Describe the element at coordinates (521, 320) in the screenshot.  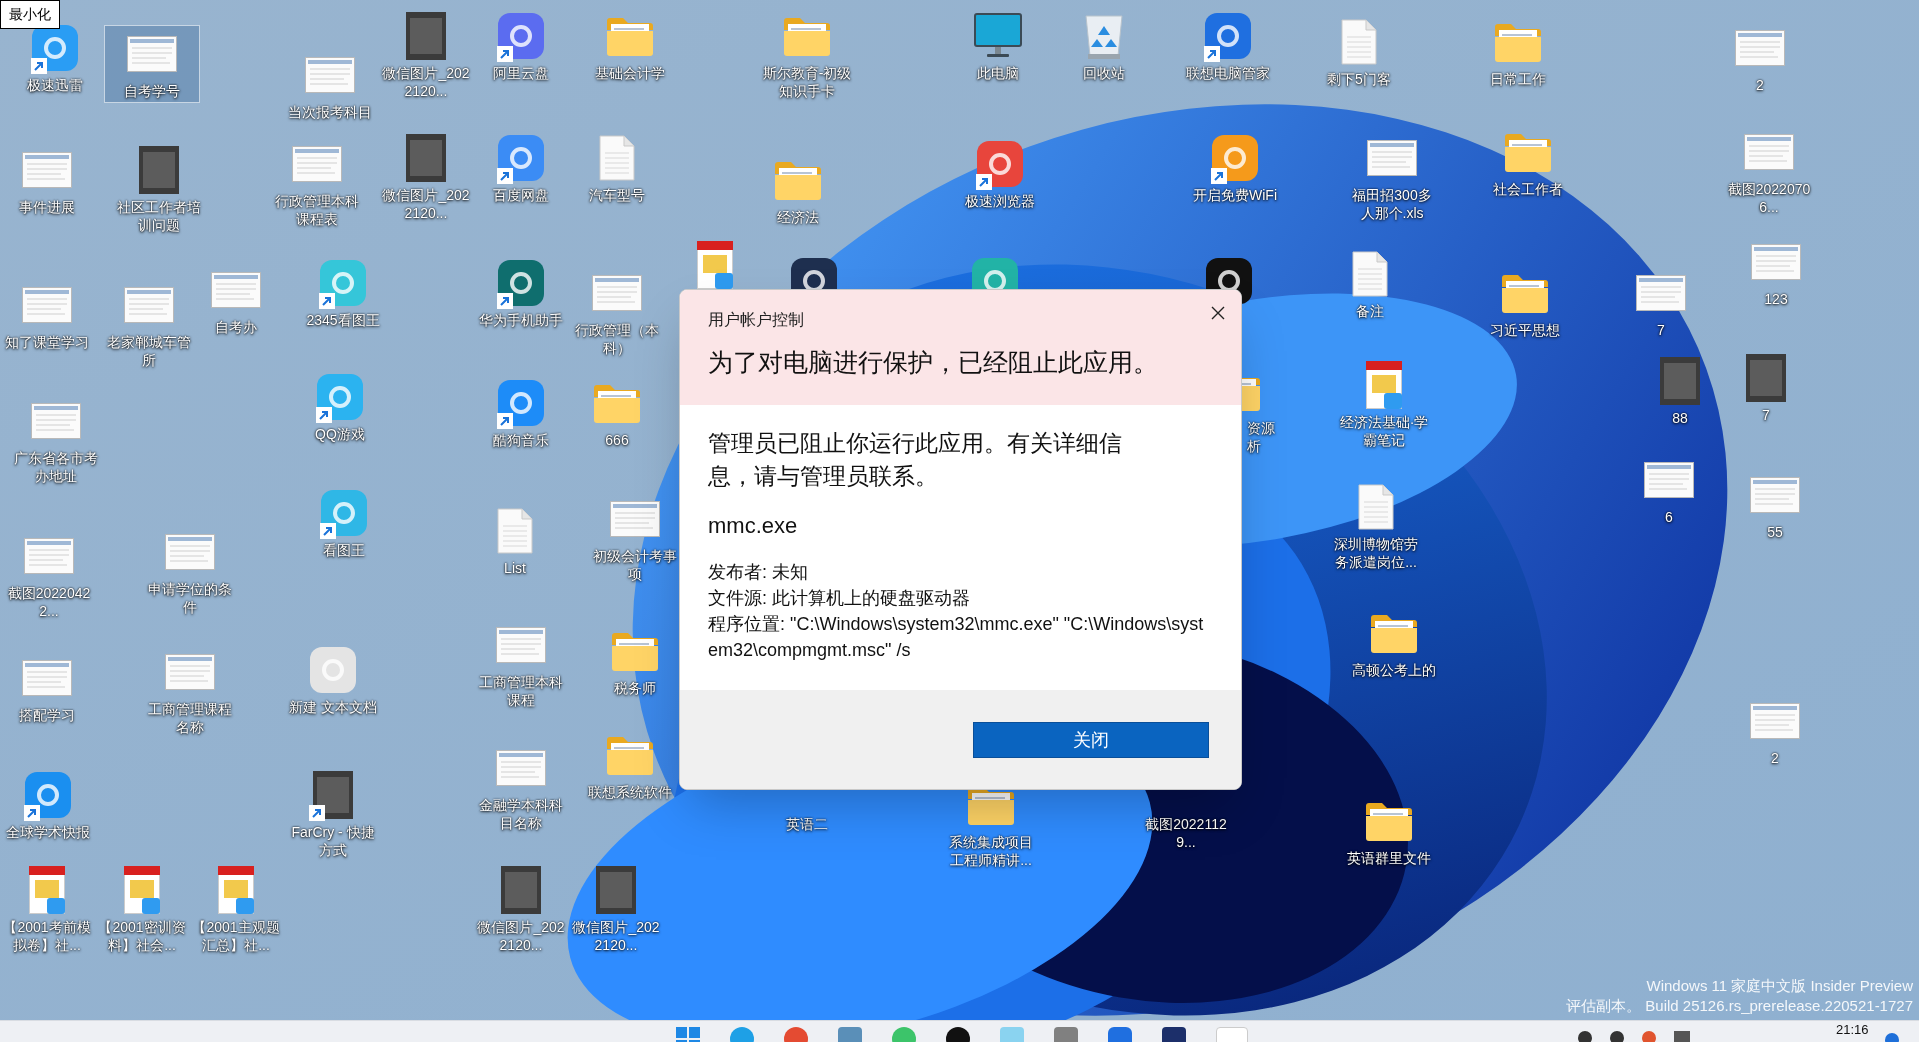
I see `icon-label: 华为手机助手` at that location.